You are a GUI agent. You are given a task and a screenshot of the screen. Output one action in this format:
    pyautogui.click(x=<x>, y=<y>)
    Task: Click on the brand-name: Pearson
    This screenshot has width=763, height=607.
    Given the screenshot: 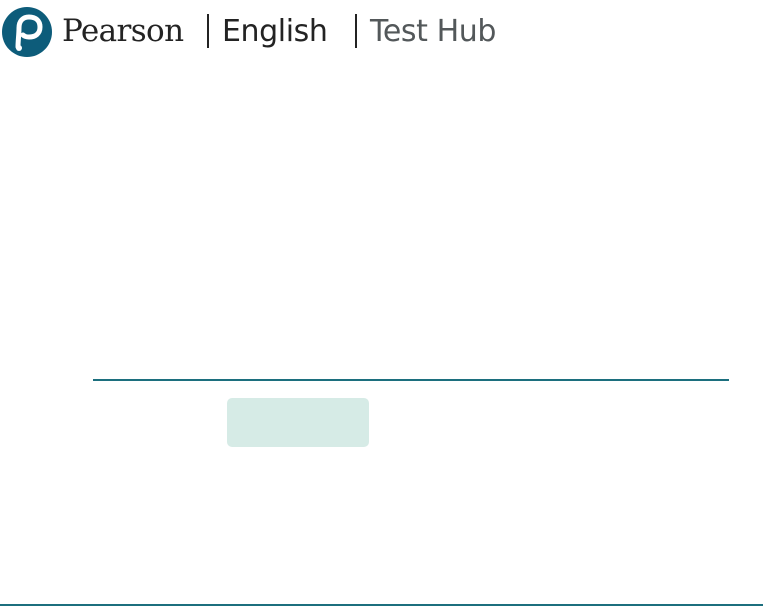 What is the action you would take?
    pyautogui.click(x=123, y=31)
    